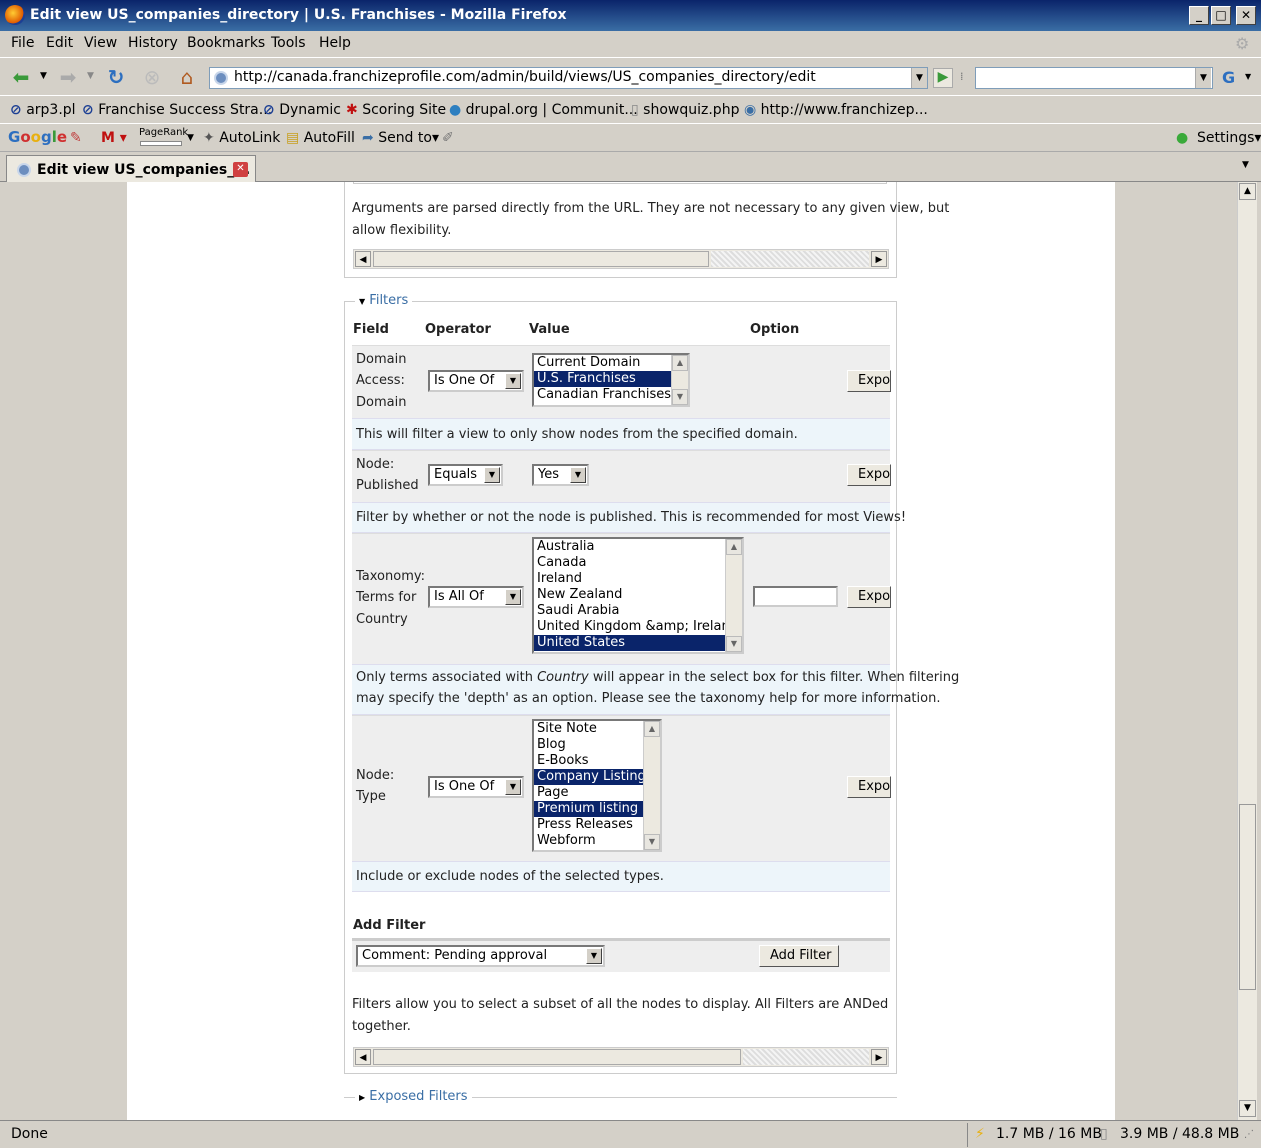 The height and width of the screenshot is (1148, 1261). What do you see at coordinates (1199, 15) in the screenshot?
I see `minimize-button: _` at bounding box center [1199, 15].